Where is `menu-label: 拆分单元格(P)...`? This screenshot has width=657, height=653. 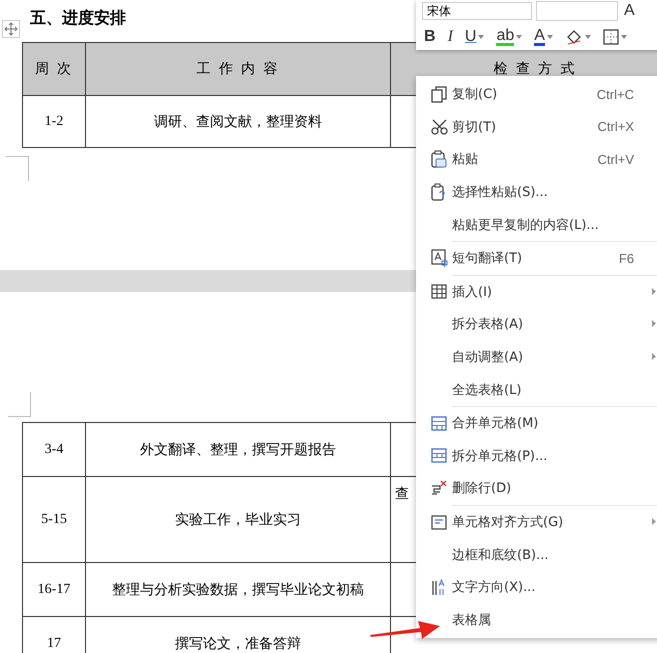 menu-label: 拆分单元格(P)... is located at coordinates (500, 456).